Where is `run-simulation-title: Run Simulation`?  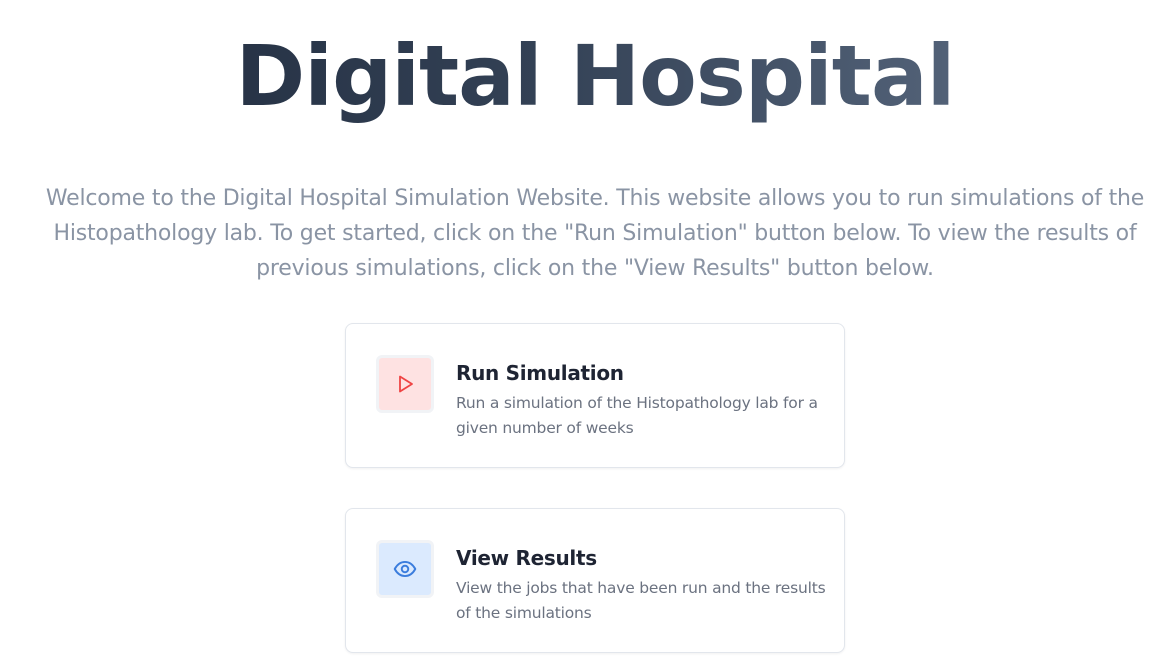
run-simulation-title: Run Simulation is located at coordinates (540, 373).